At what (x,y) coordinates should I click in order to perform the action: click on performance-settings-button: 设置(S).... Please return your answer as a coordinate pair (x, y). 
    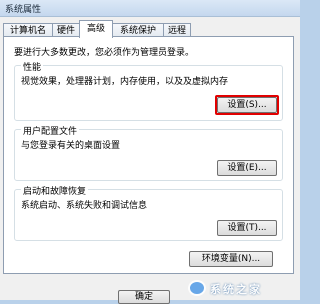
    Looking at the image, I should click on (247, 105).